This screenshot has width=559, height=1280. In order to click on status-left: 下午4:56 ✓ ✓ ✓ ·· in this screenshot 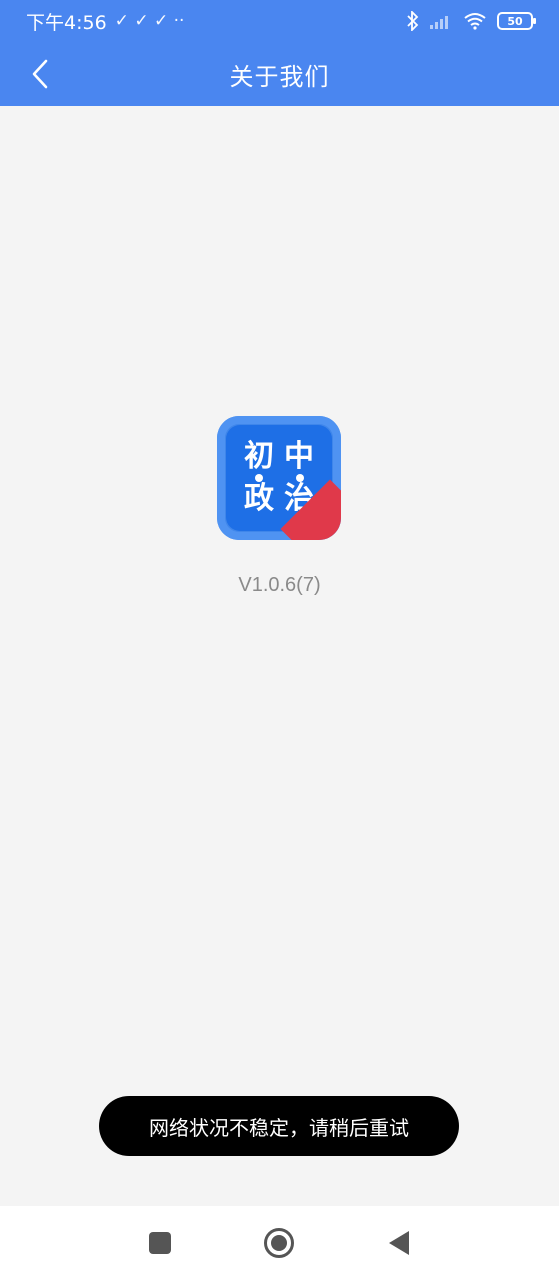, I will do `click(105, 21)`.